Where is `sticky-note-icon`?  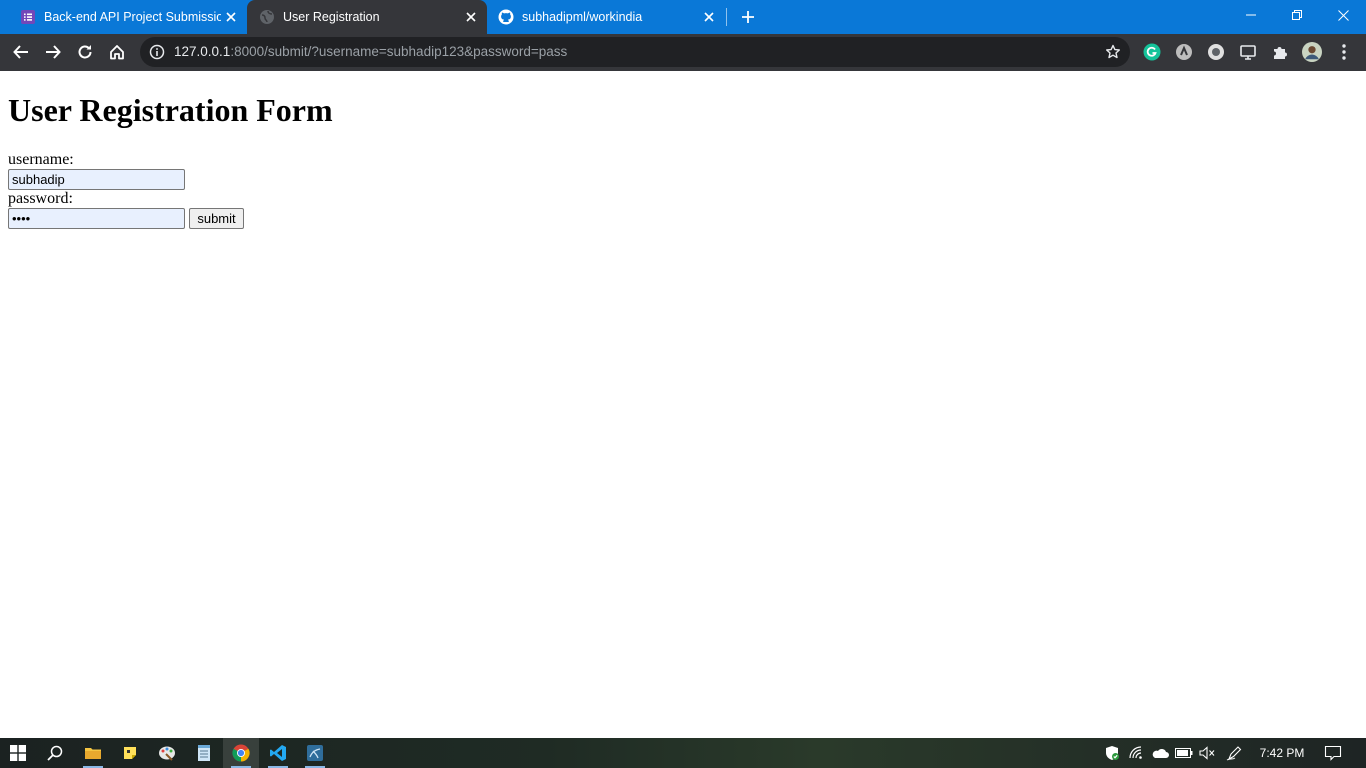 sticky-note-icon is located at coordinates (130, 753).